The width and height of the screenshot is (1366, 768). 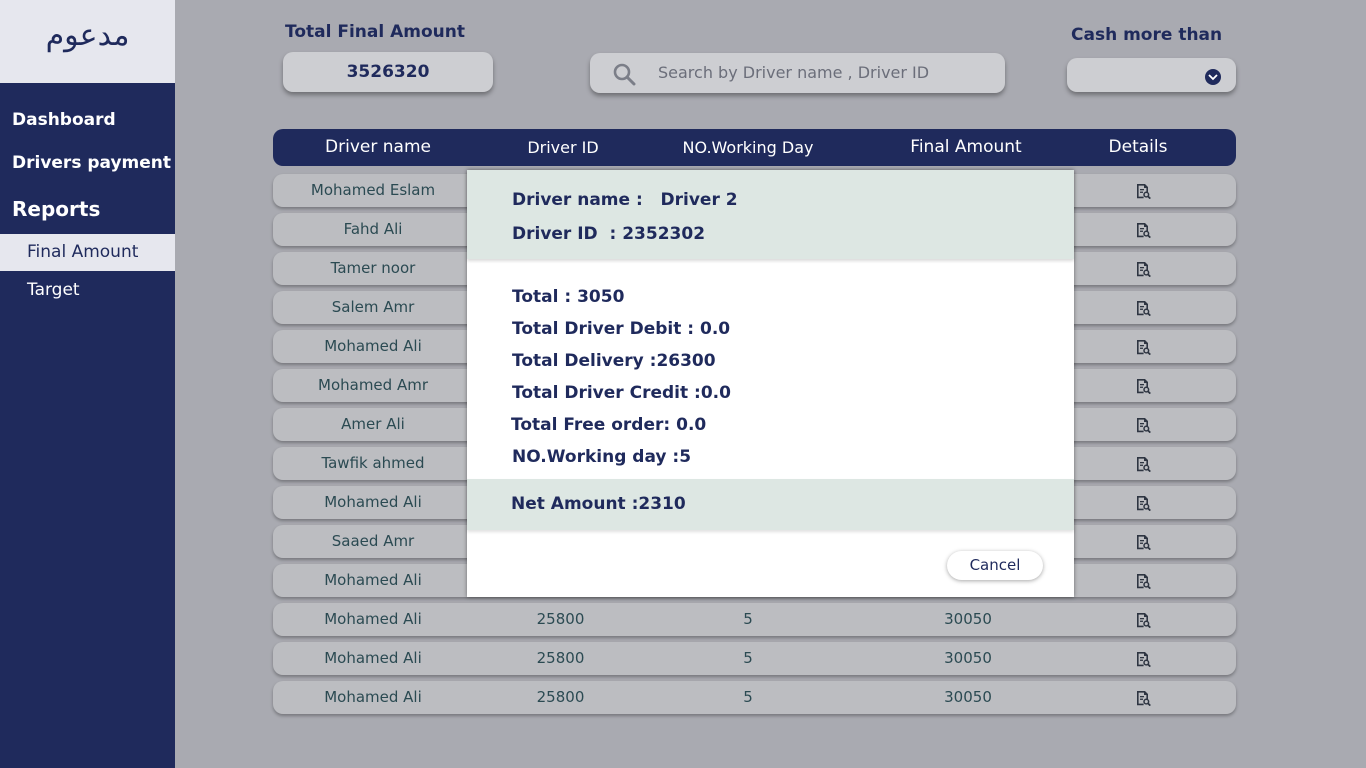 What do you see at coordinates (598, 504) in the screenshot?
I see `modal-net-amount: Net Amount :2310` at bounding box center [598, 504].